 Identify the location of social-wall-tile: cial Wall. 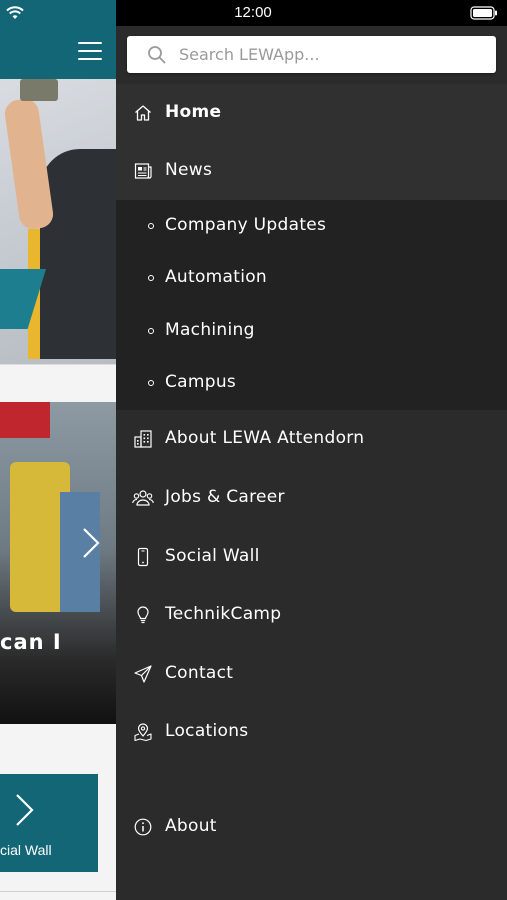
(49, 823).